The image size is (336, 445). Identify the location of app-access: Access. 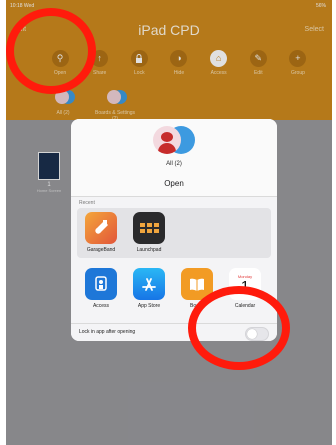
(101, 288).